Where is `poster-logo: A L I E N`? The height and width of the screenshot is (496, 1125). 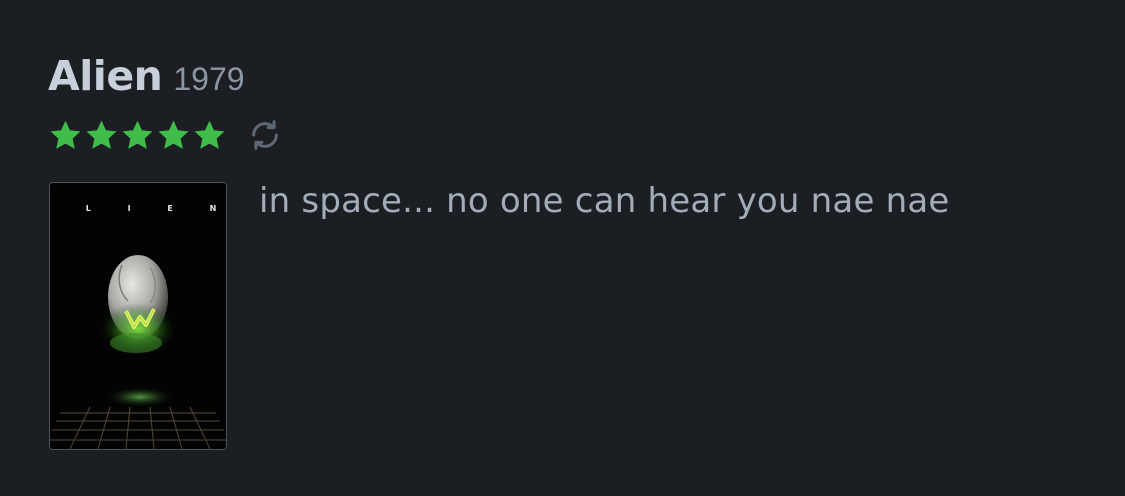 poster-logo: A L I E N is located at coordinates (138, 208).